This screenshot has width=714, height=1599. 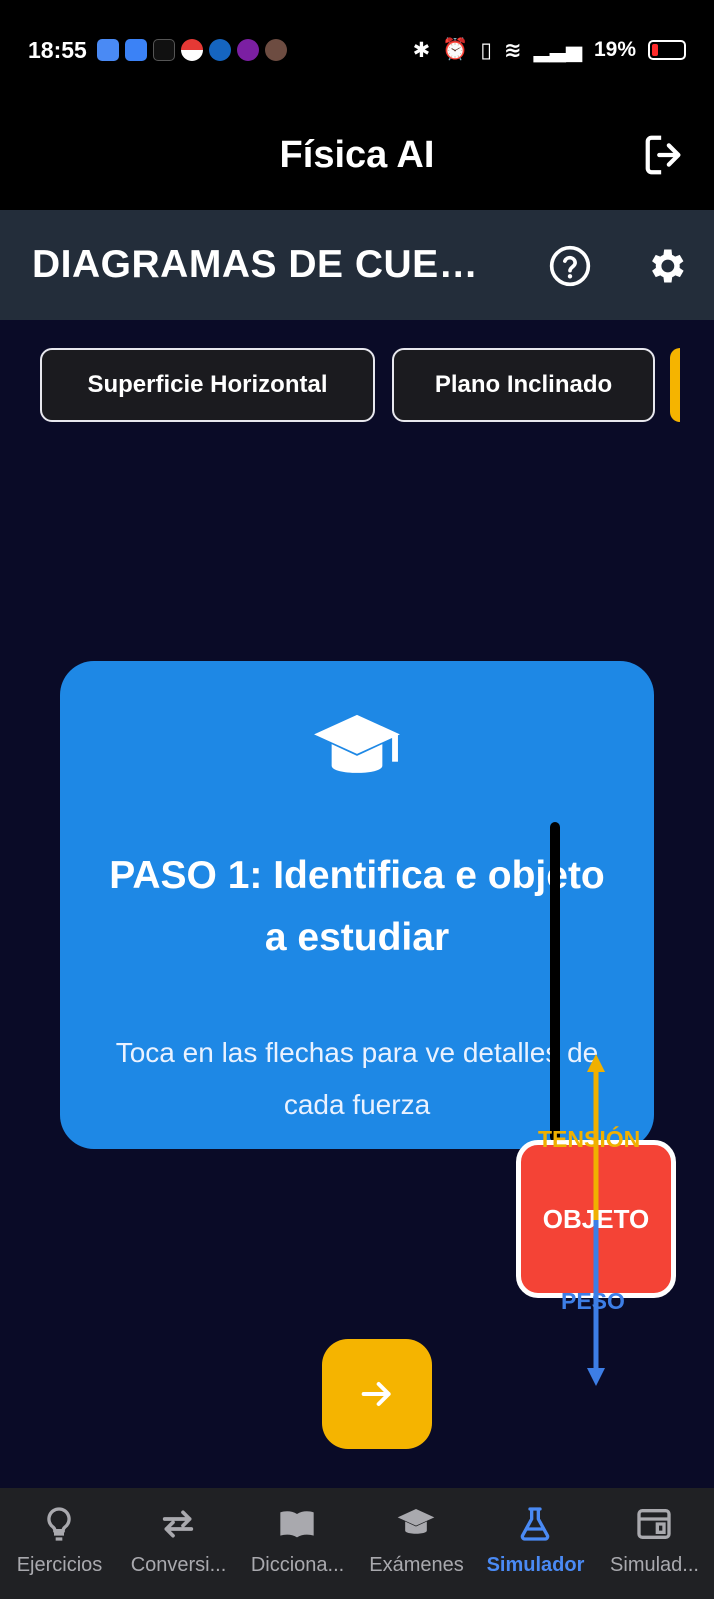 I want to click on flask-icon, so click(x=535, y=1524).